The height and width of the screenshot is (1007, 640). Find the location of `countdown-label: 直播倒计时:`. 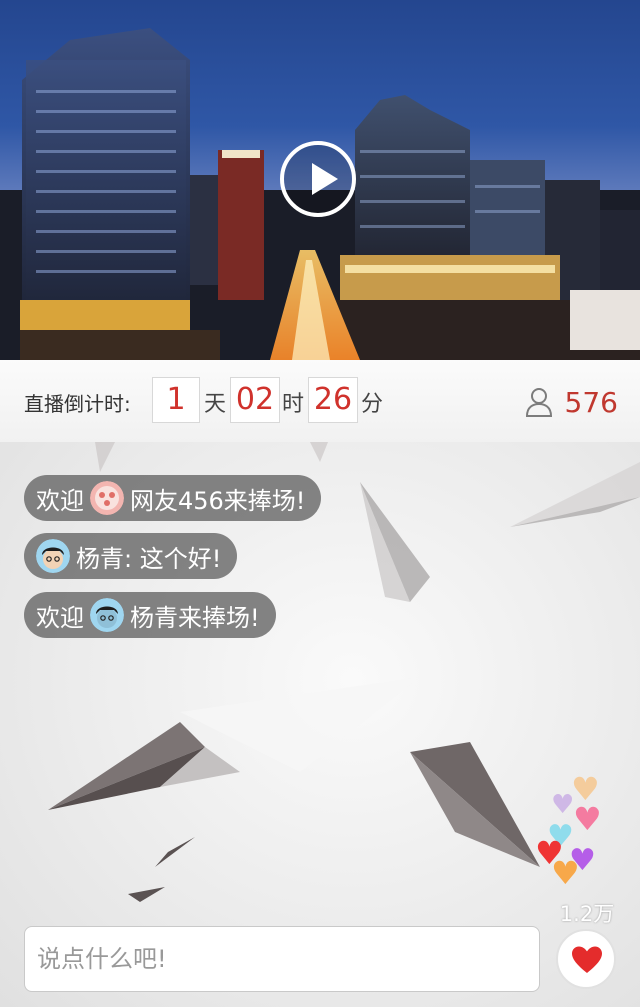

countdown-label: 直播倒计时: is located at coordinates (77, 404).